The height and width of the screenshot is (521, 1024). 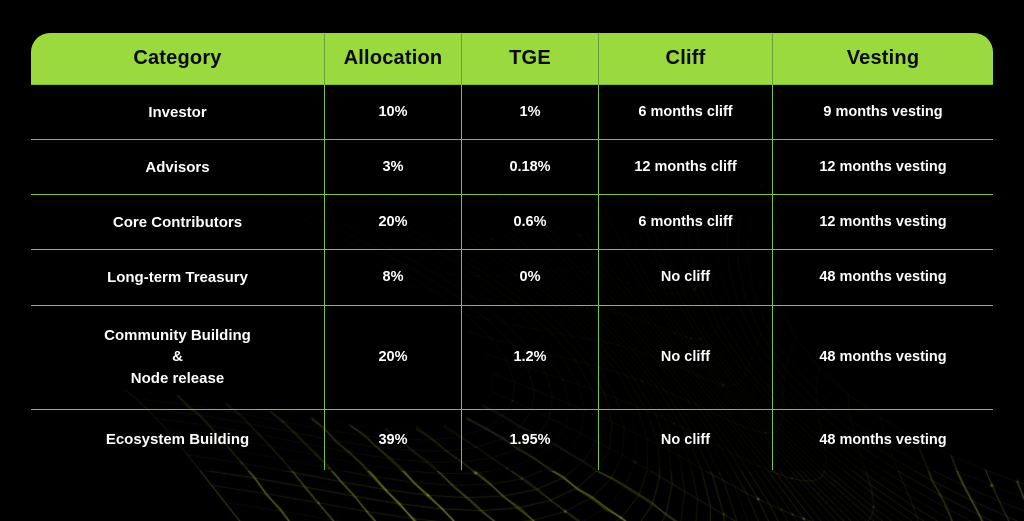 I want to click on cell-category: Ecosystem Building, so click(x=178, y=439).